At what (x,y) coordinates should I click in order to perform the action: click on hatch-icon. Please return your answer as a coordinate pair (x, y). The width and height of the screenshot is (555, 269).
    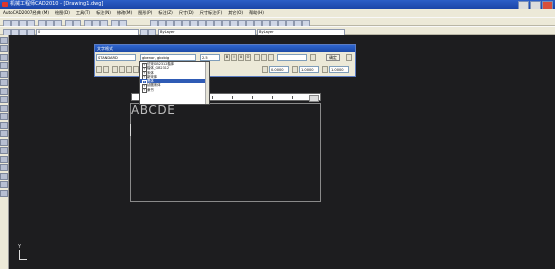
    Looking at the image, I should click on (4, 159).